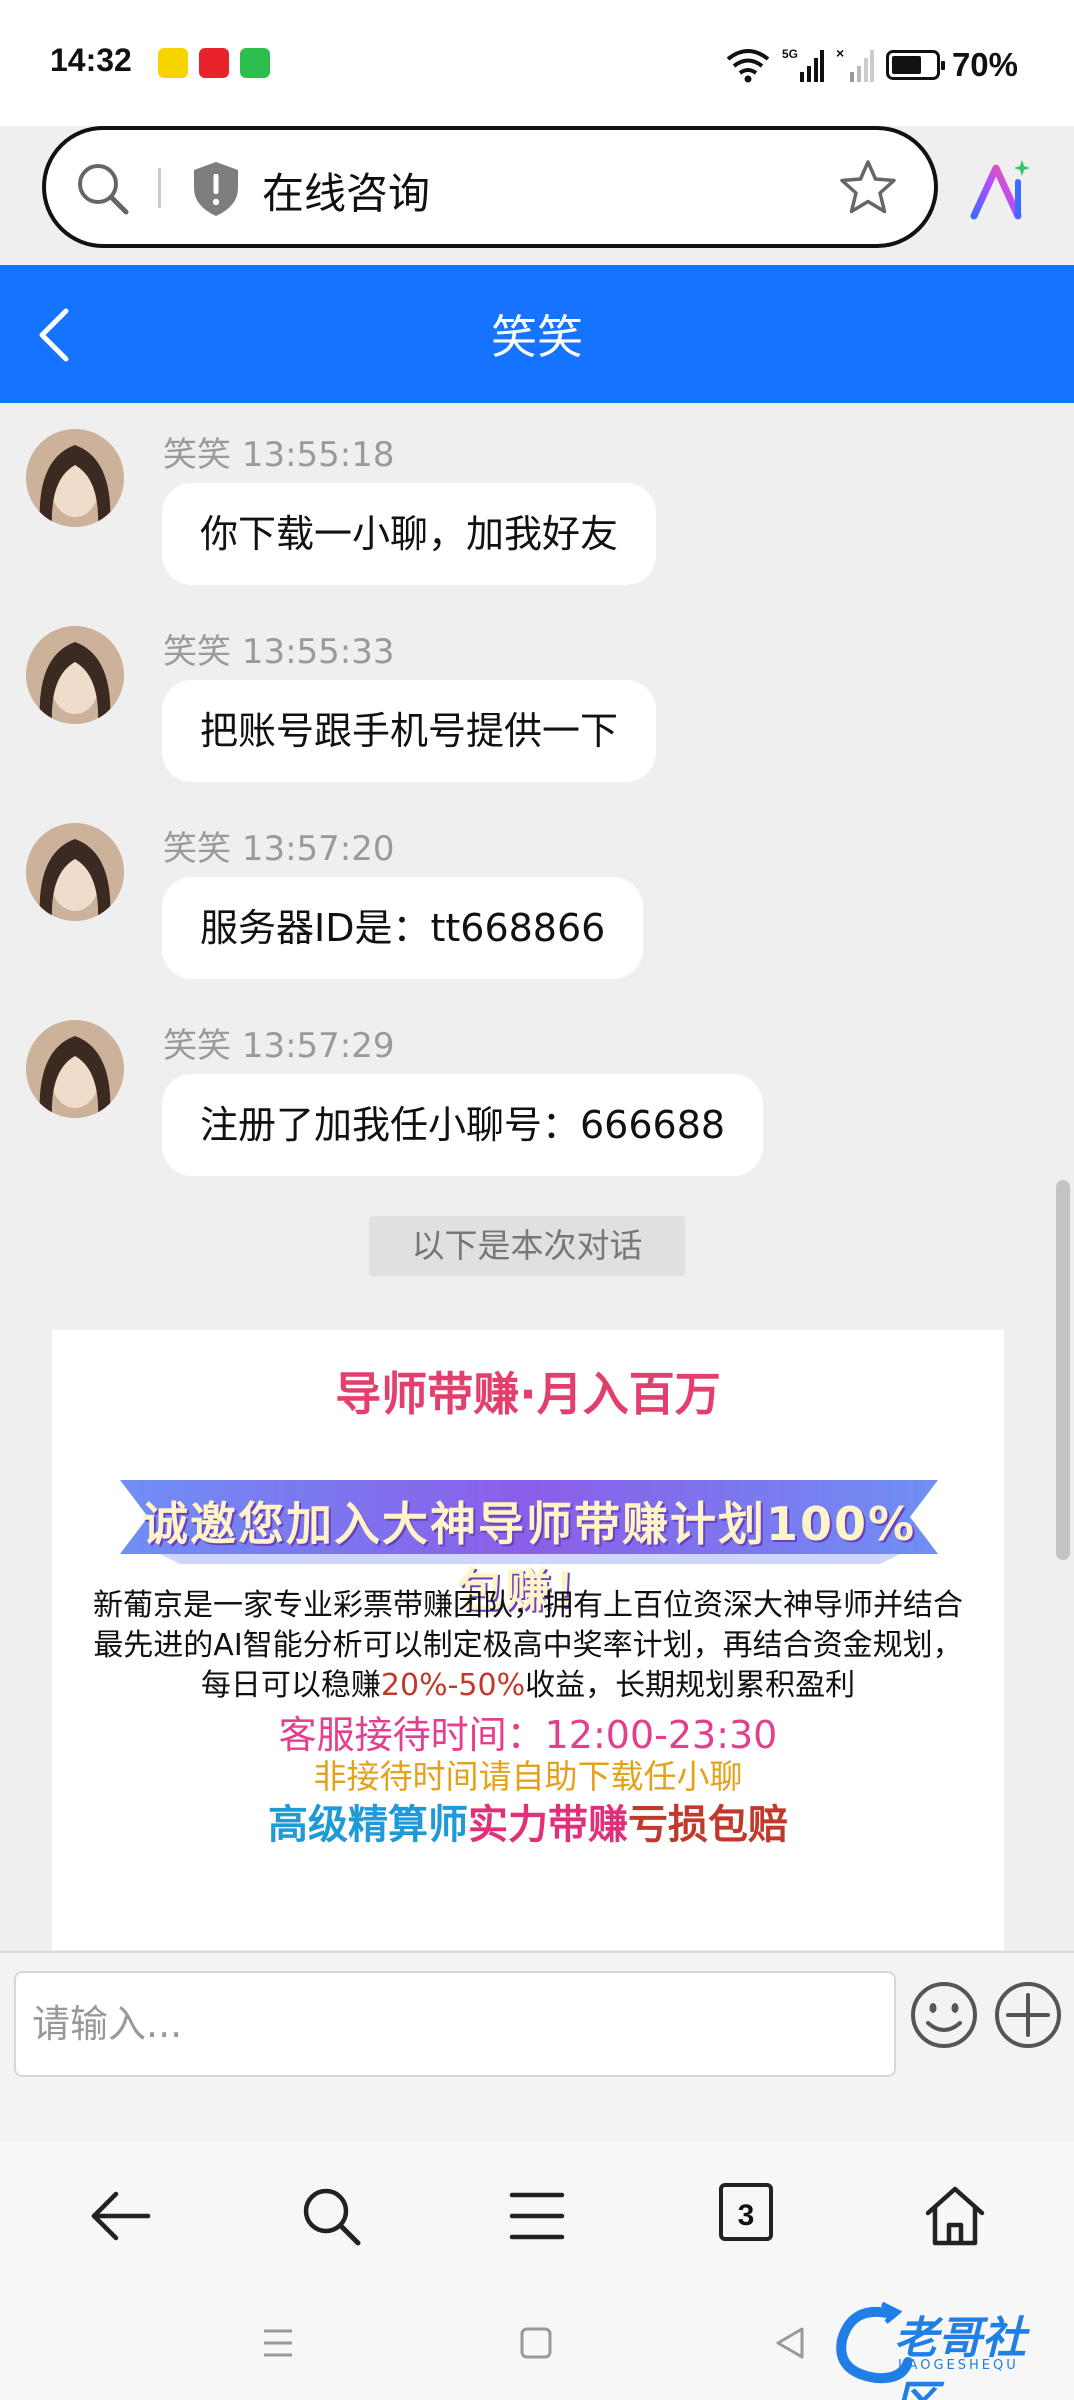 This screenshot has height=2400, width=1074. Describe the element at coordinates (409, 731) in the screenshot. I see `message-bubble: 把账号跟手机号提供一下` at that location.